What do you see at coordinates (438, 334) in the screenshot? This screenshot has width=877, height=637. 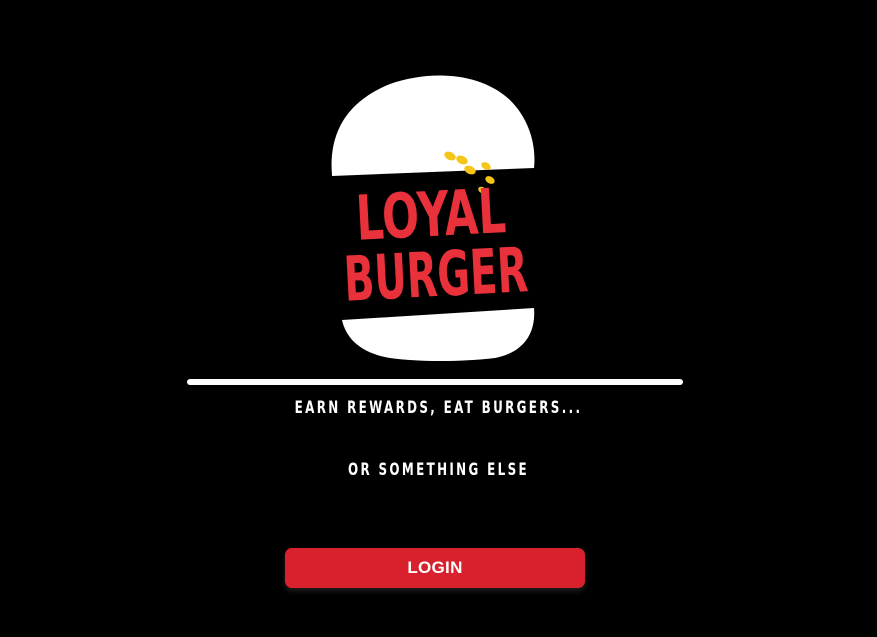 I see `bottom-bun` at bounding box center [438, 334].